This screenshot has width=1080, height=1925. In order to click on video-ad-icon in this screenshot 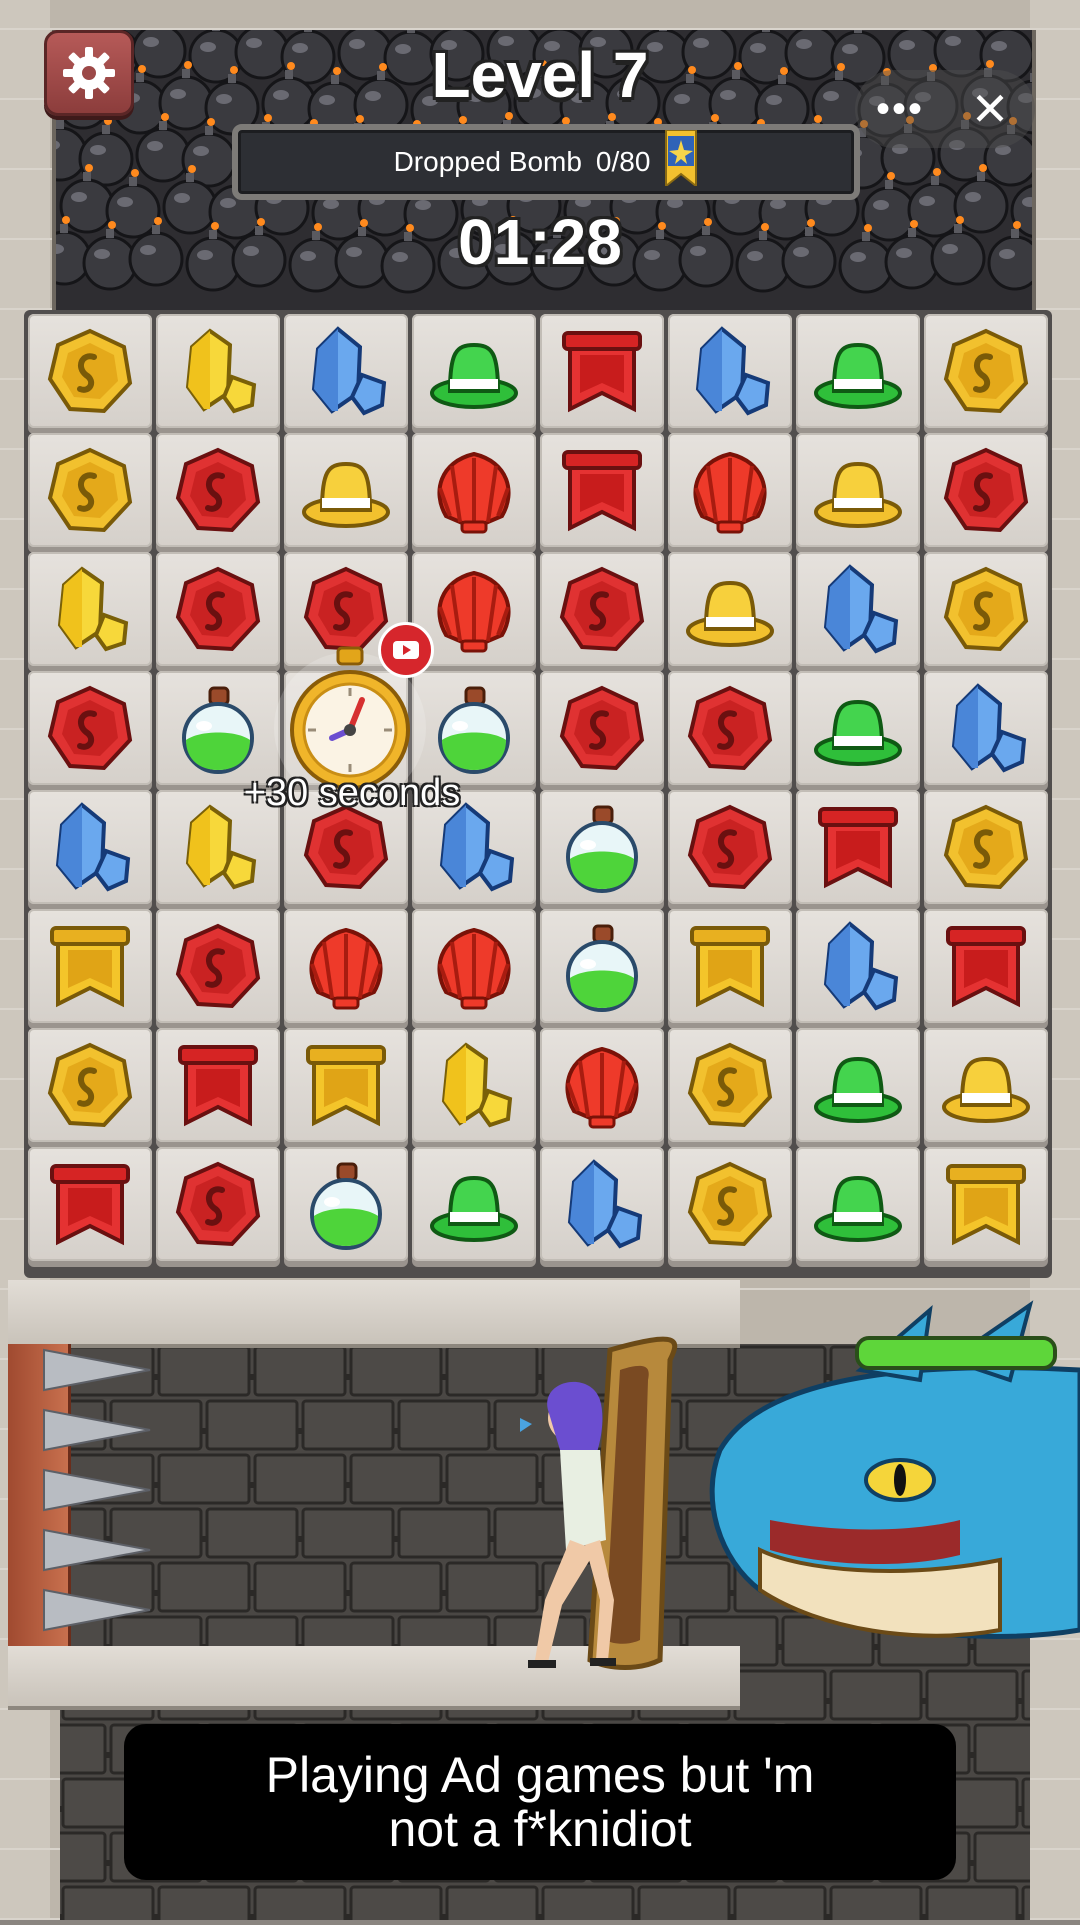, I will do `click(406, 650)`.